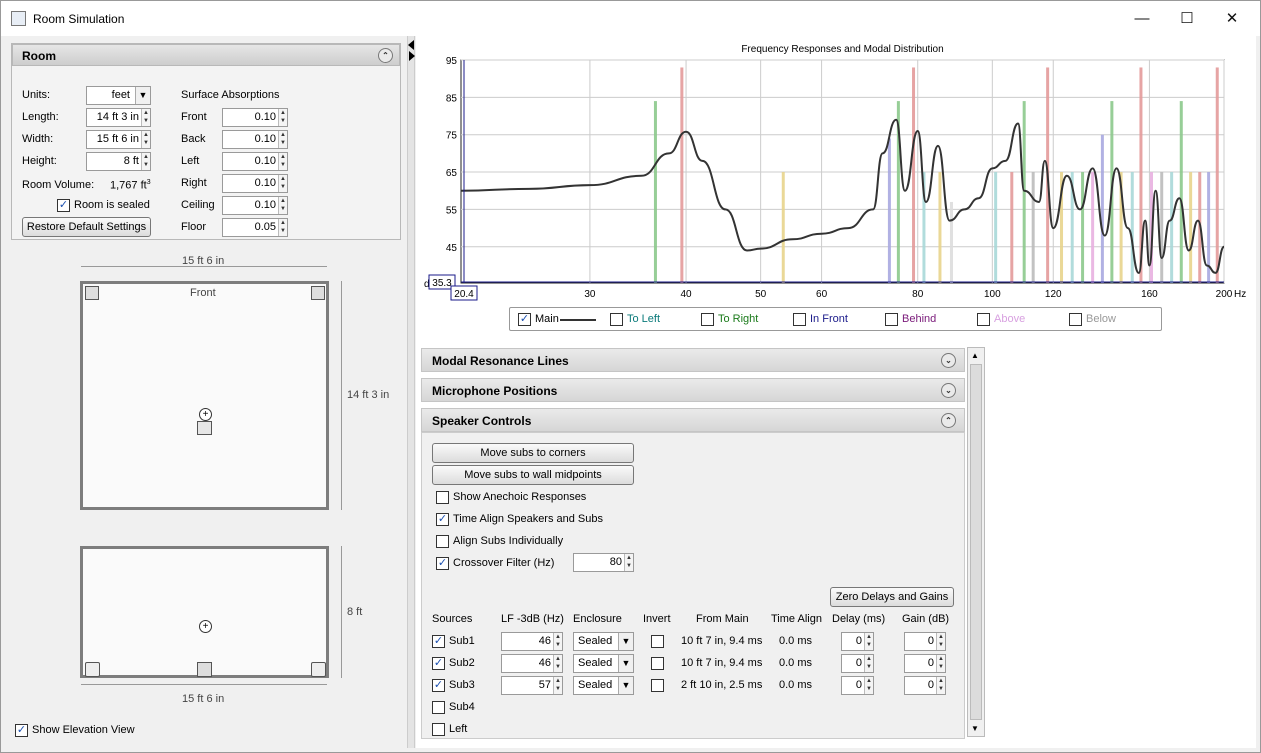 The height and width of the screenshot is (753, 1261). Describe the element at coordinates (442, 497) in the screenshot. I see `show-anechoic-checkbox` at that location.